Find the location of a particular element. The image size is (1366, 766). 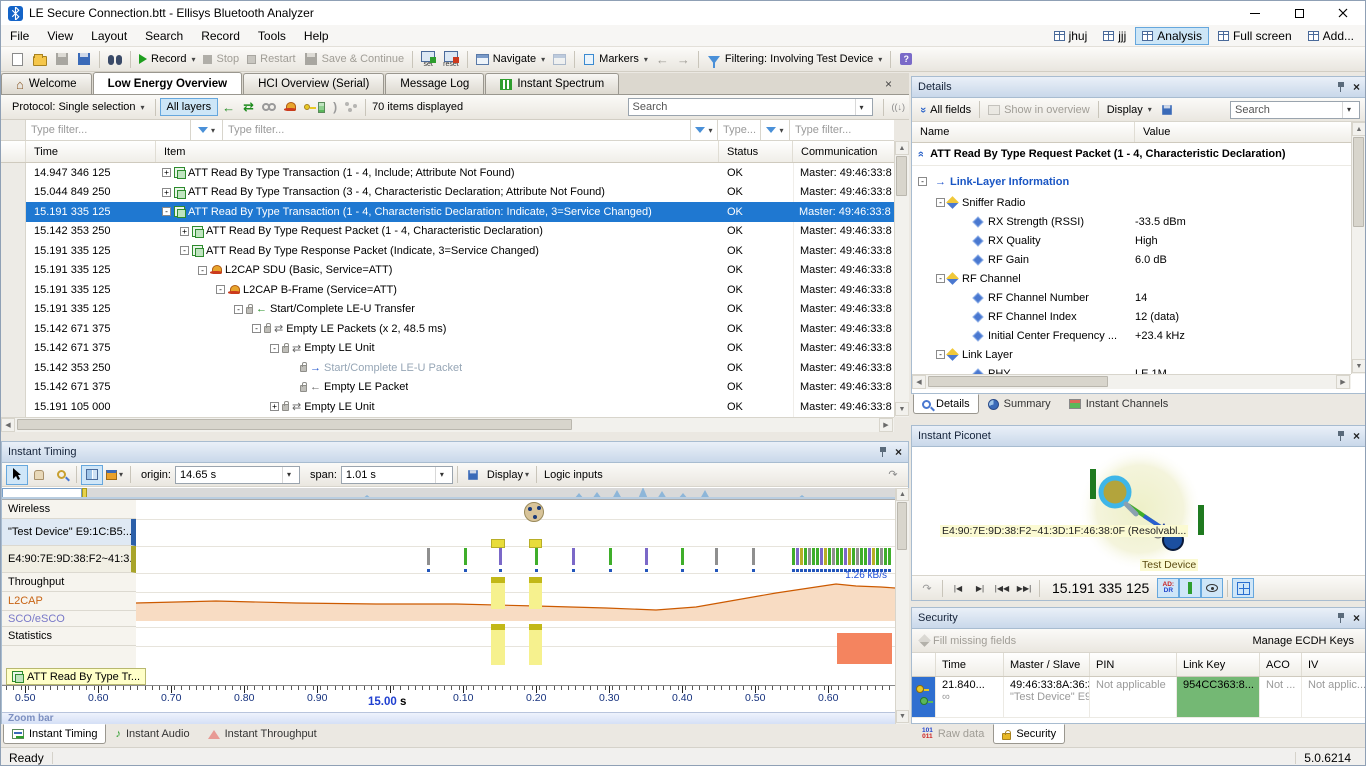

timing-row-sco: SCO/eSCO is located at coordinates (69, 619).